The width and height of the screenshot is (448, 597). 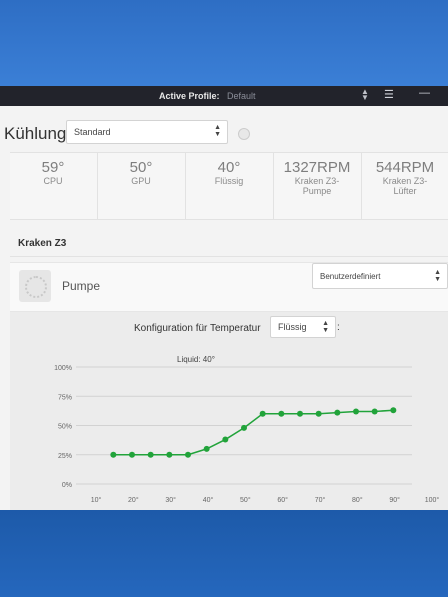 I want to click on y-axis-labels: 0% 25% 50% 75% 100%, so click(x=63, y=427).